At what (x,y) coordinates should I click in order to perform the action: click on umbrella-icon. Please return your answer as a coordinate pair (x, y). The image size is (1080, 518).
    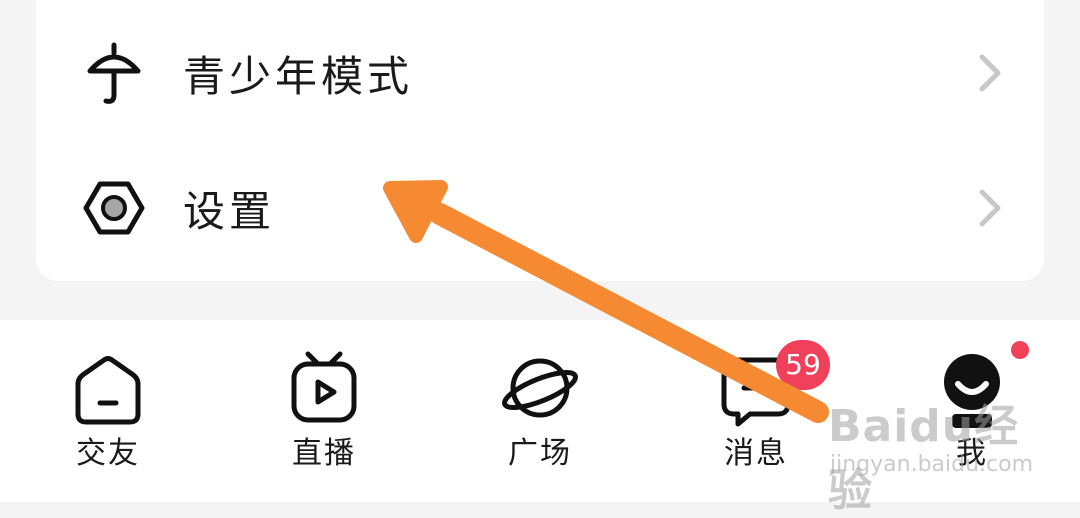
    Looking at the image, I should click on (114, 73).